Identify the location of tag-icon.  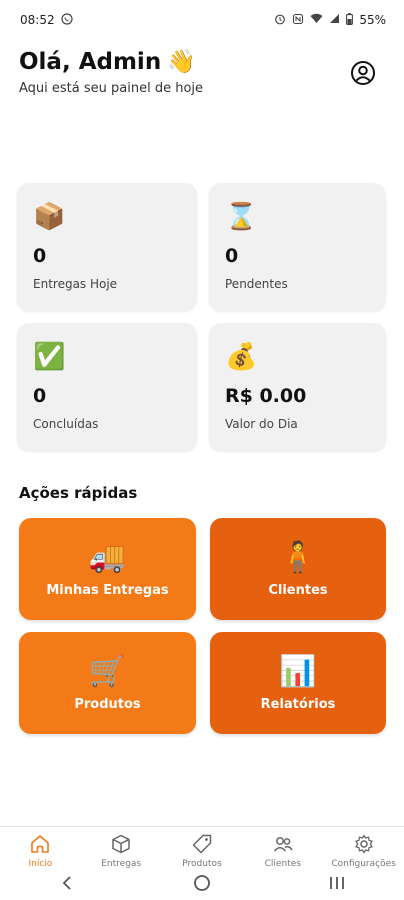
(202, 844).